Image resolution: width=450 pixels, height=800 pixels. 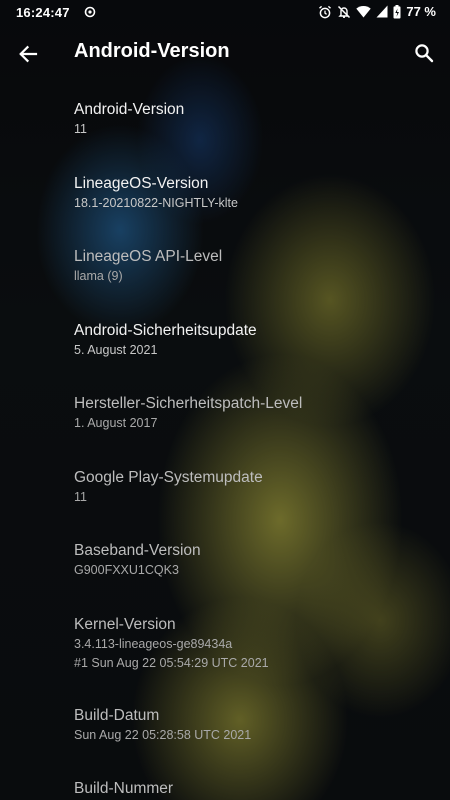 I want to click on back-button, so click(x=28, y=54).